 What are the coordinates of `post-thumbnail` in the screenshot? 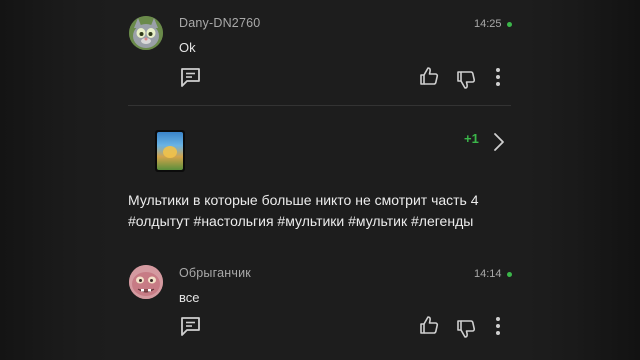 It's located at (170, 151).